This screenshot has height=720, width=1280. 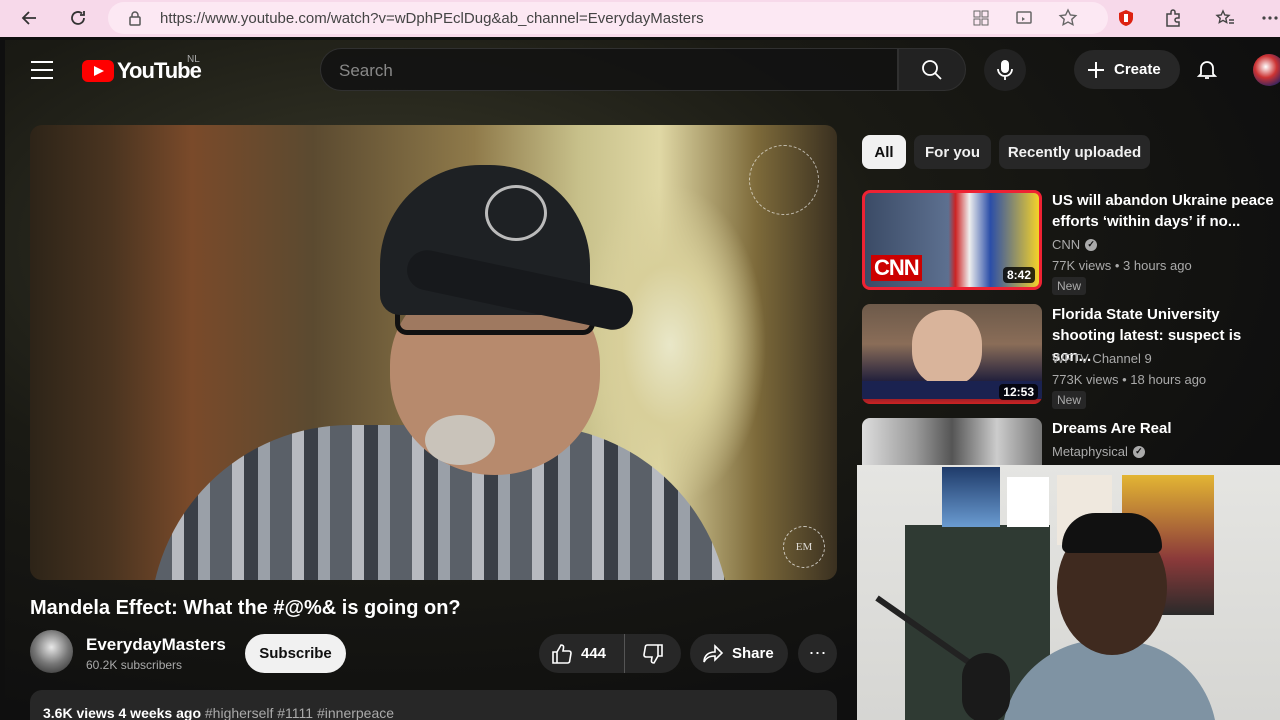 I want to click on channel-label: CNN, so click(x=1066, y=244).